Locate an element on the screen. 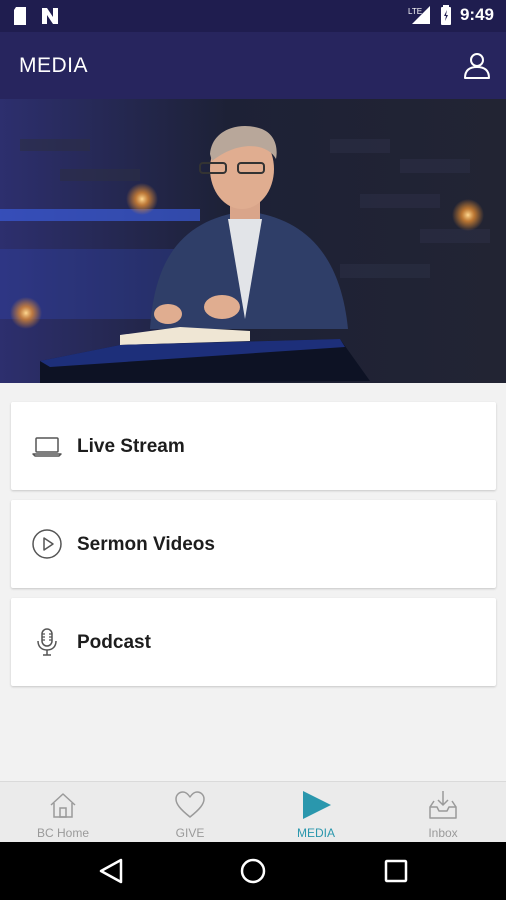 The height and width of the screenshot is (900, 506). signal-icon: LTE is located at coordinates (419, 15).